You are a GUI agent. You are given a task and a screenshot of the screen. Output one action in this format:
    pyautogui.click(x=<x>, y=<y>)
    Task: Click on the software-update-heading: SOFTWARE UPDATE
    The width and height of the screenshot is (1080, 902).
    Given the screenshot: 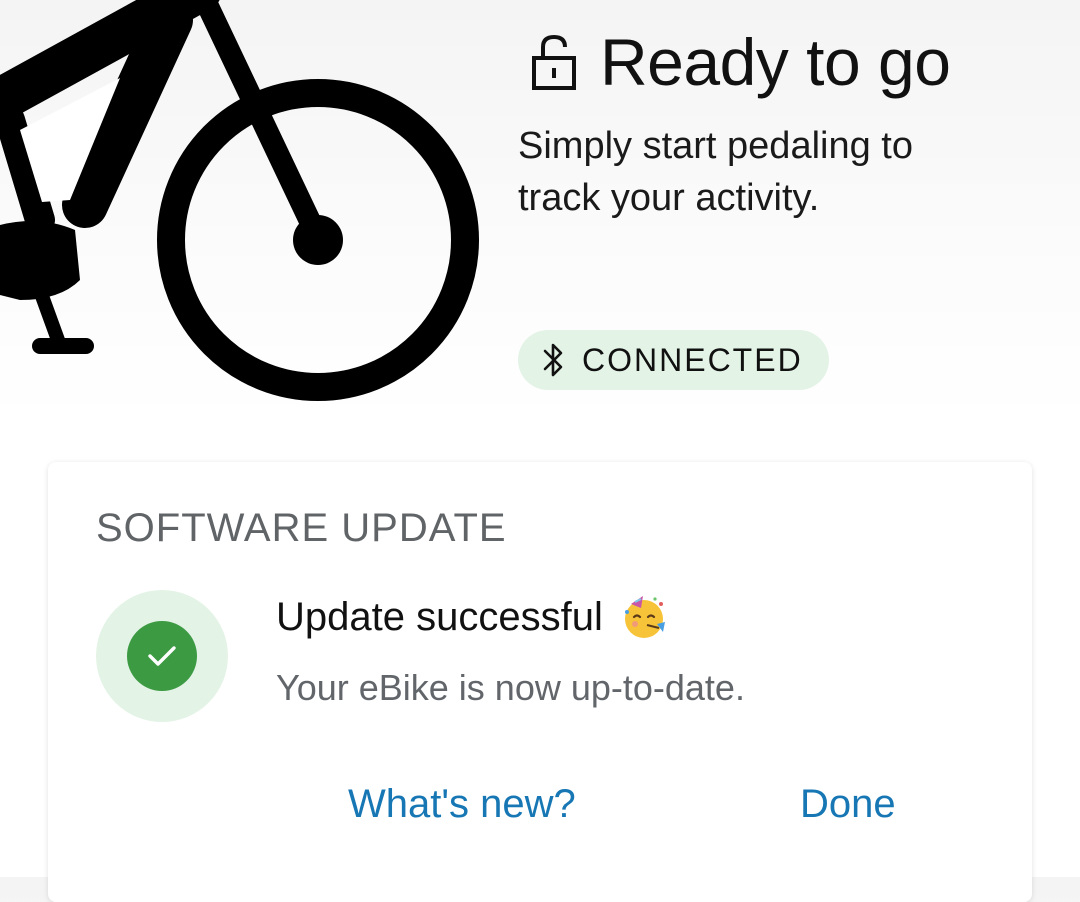 What is the action you would take?
    pyautogui.click(x=301, y=528)
    